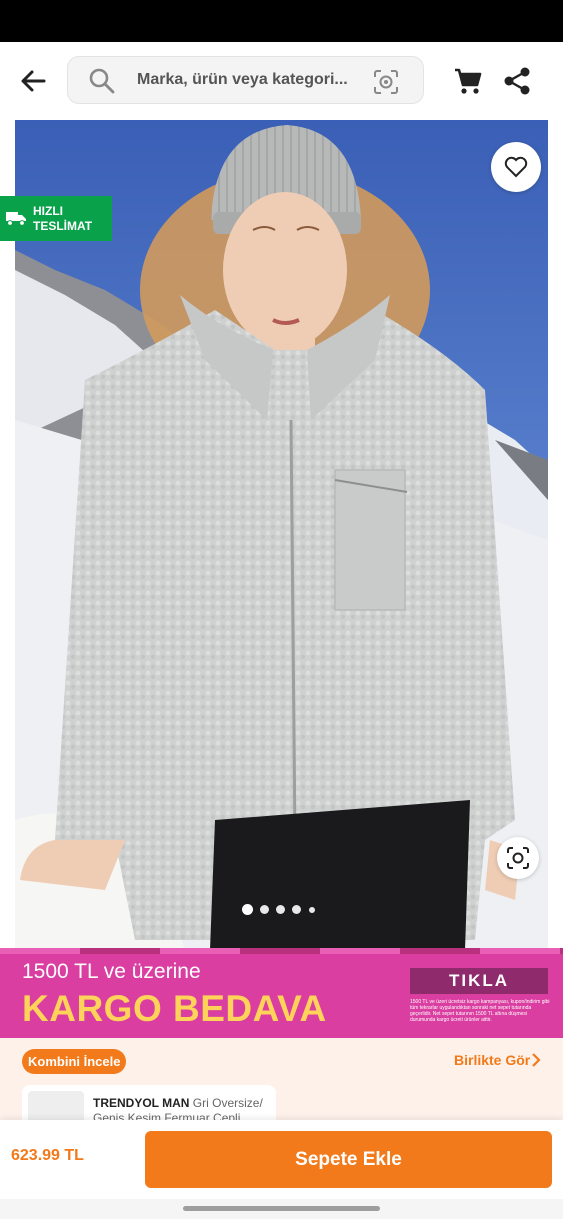  Describe the element at coordinates (281, 21) in the screenshot. I see `status-bar` at that location.